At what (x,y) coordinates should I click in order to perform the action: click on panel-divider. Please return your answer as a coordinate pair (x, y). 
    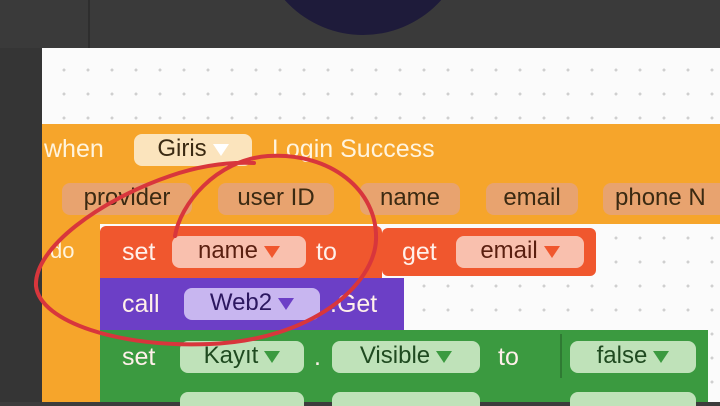
    Looking at the image, I should click on (89, 24).